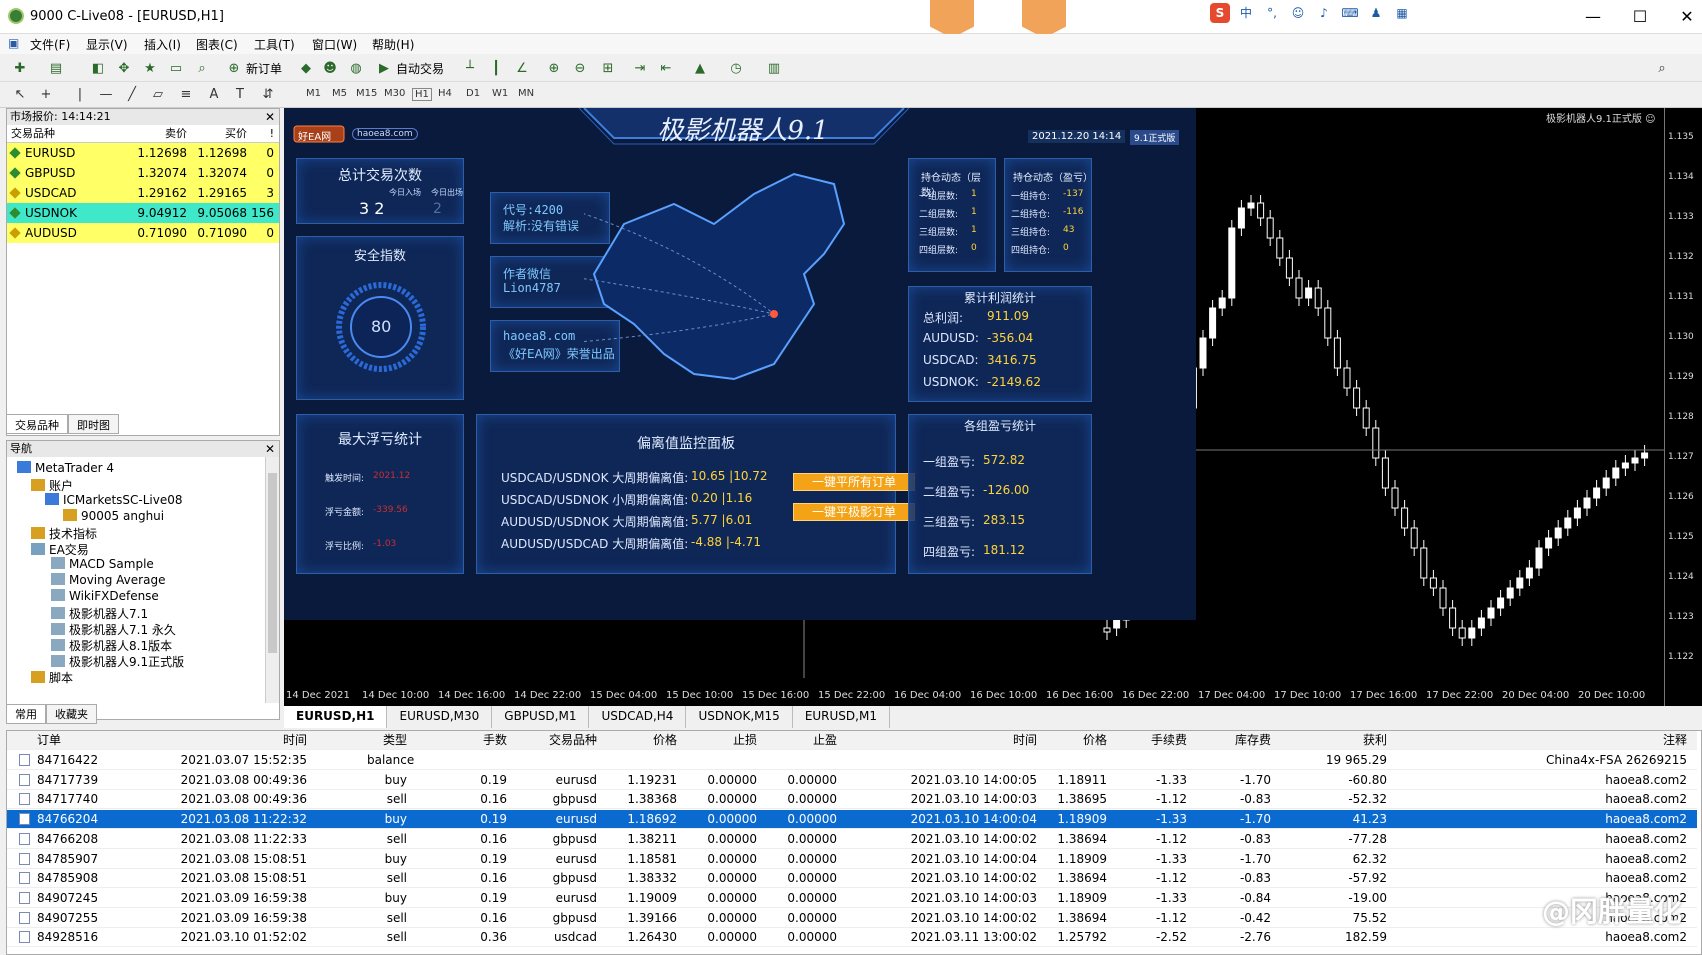 The height and width of the screenshot is (955, 1702). What do you see at coordinates (50, 44) in the screenshot?
I see `menu-file: 文件(F)` at bounding box center [50, 44].